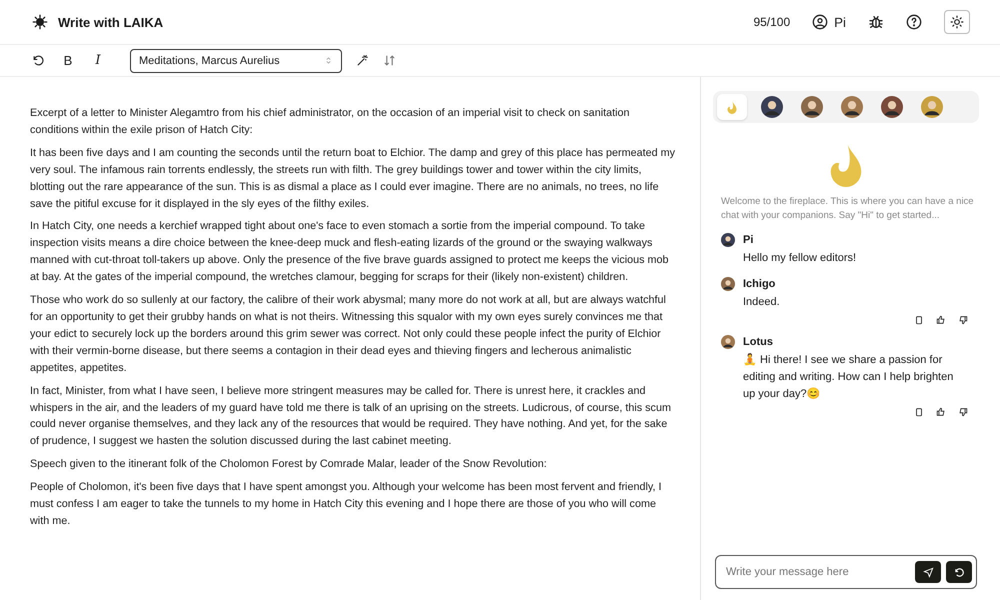 This screenshot has width=1000, height=600. I want to click on message-field: Write your message here, so click(846, 572).